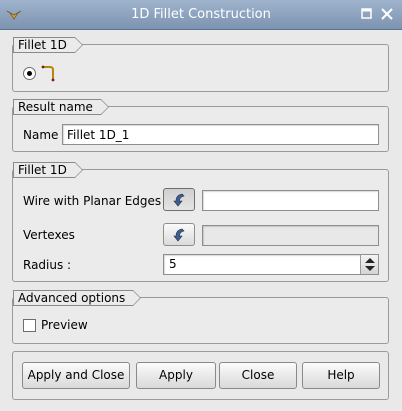 The height and width of the screenshot is (411, 402). I want to click on constructor-group: Fillet 1D, so click(200, 64).